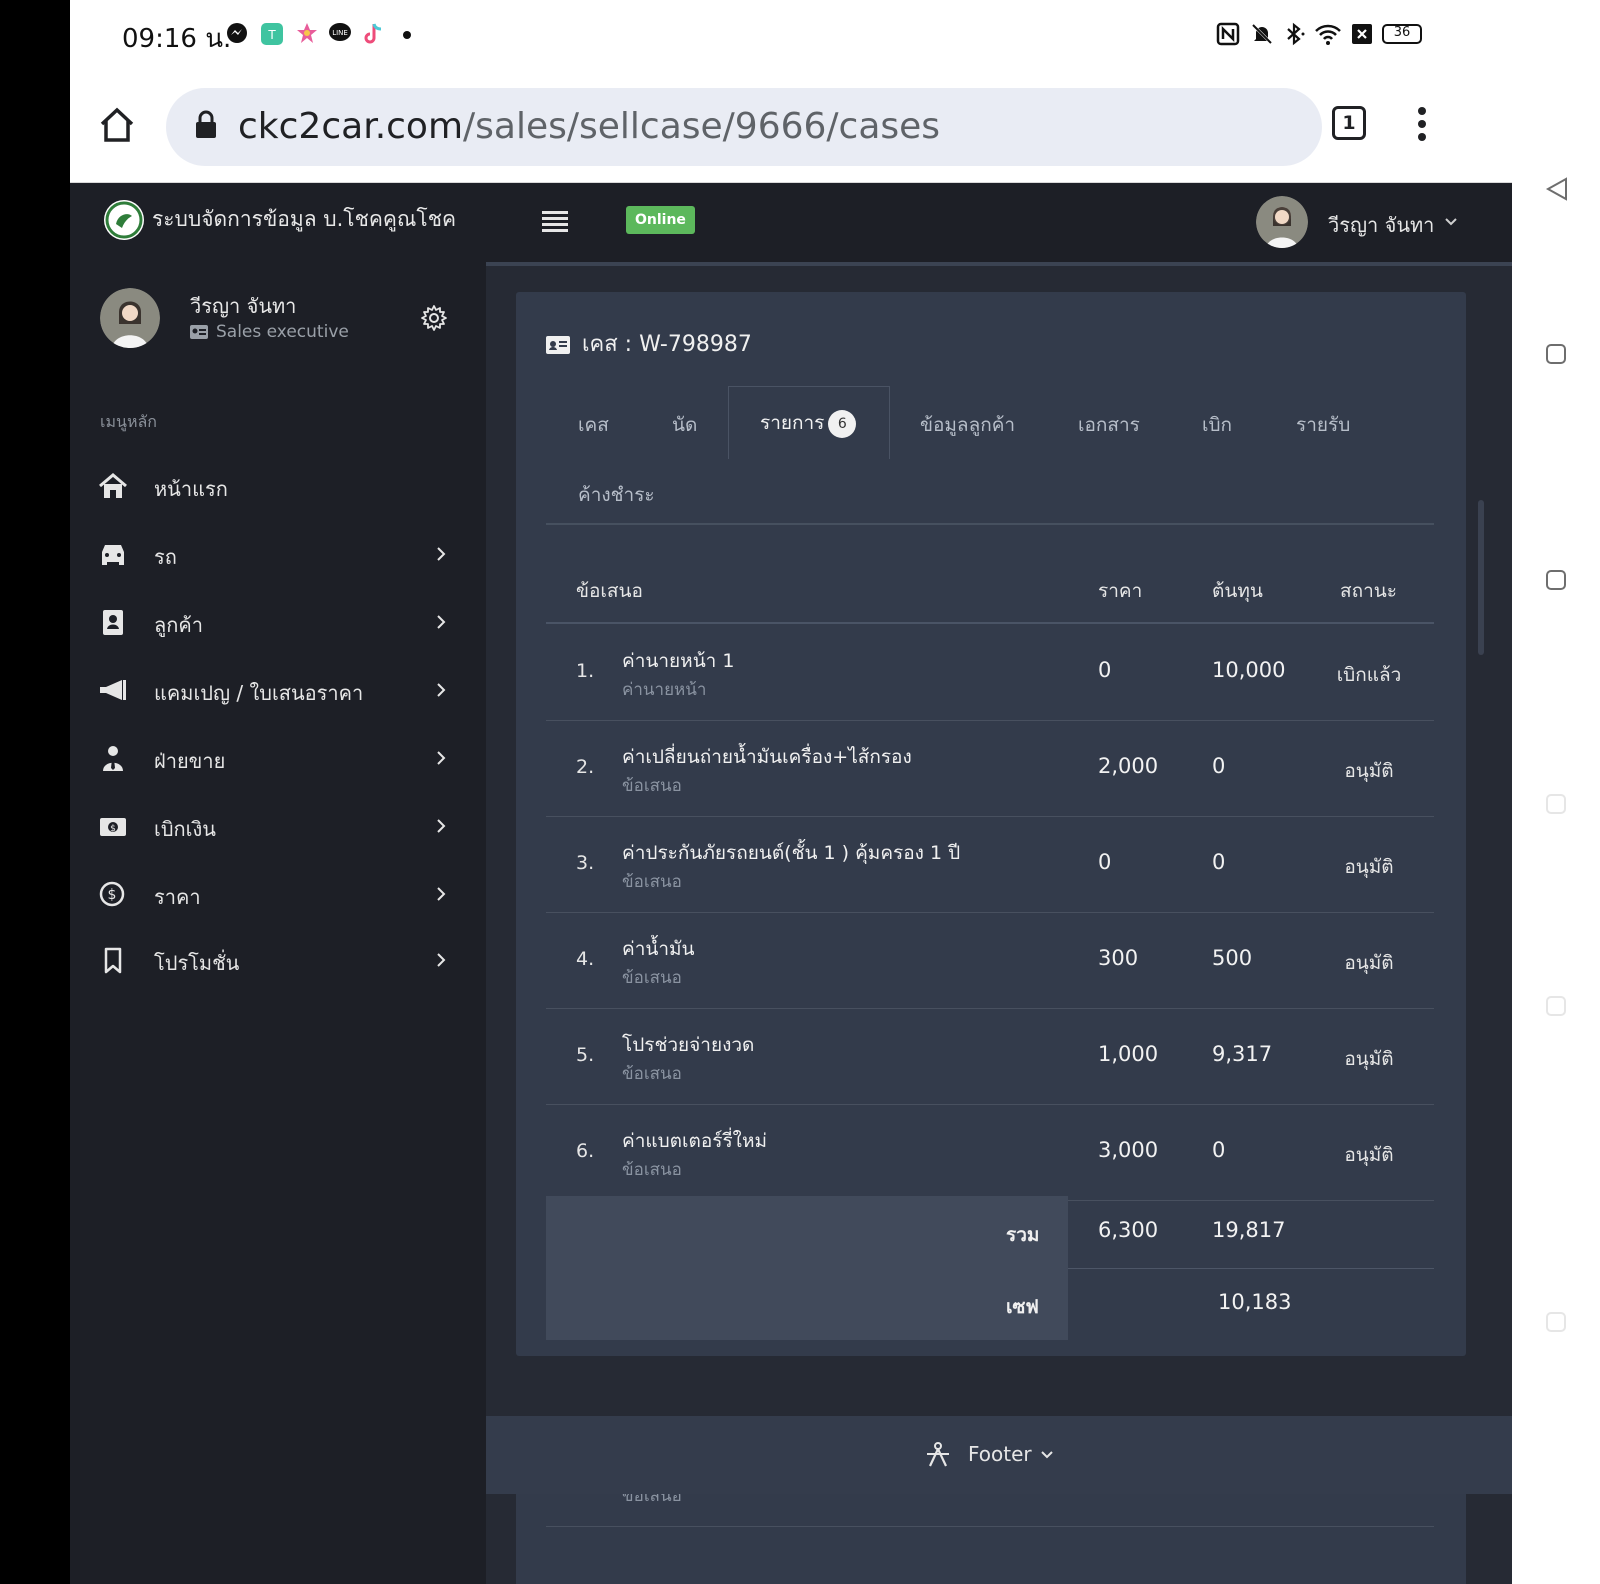 The width and height of the screenshot is (1600, 1584). I want to click on tab-switcher-button: 1, so click(1349, 123).